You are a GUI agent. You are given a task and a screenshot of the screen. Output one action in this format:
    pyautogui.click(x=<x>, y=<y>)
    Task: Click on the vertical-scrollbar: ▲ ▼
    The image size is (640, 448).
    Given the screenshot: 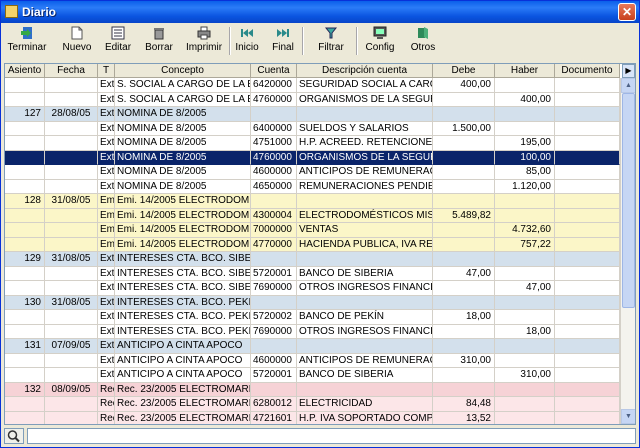 What is the action you would take?
    pyautogui.click(x=627, y=251)
    